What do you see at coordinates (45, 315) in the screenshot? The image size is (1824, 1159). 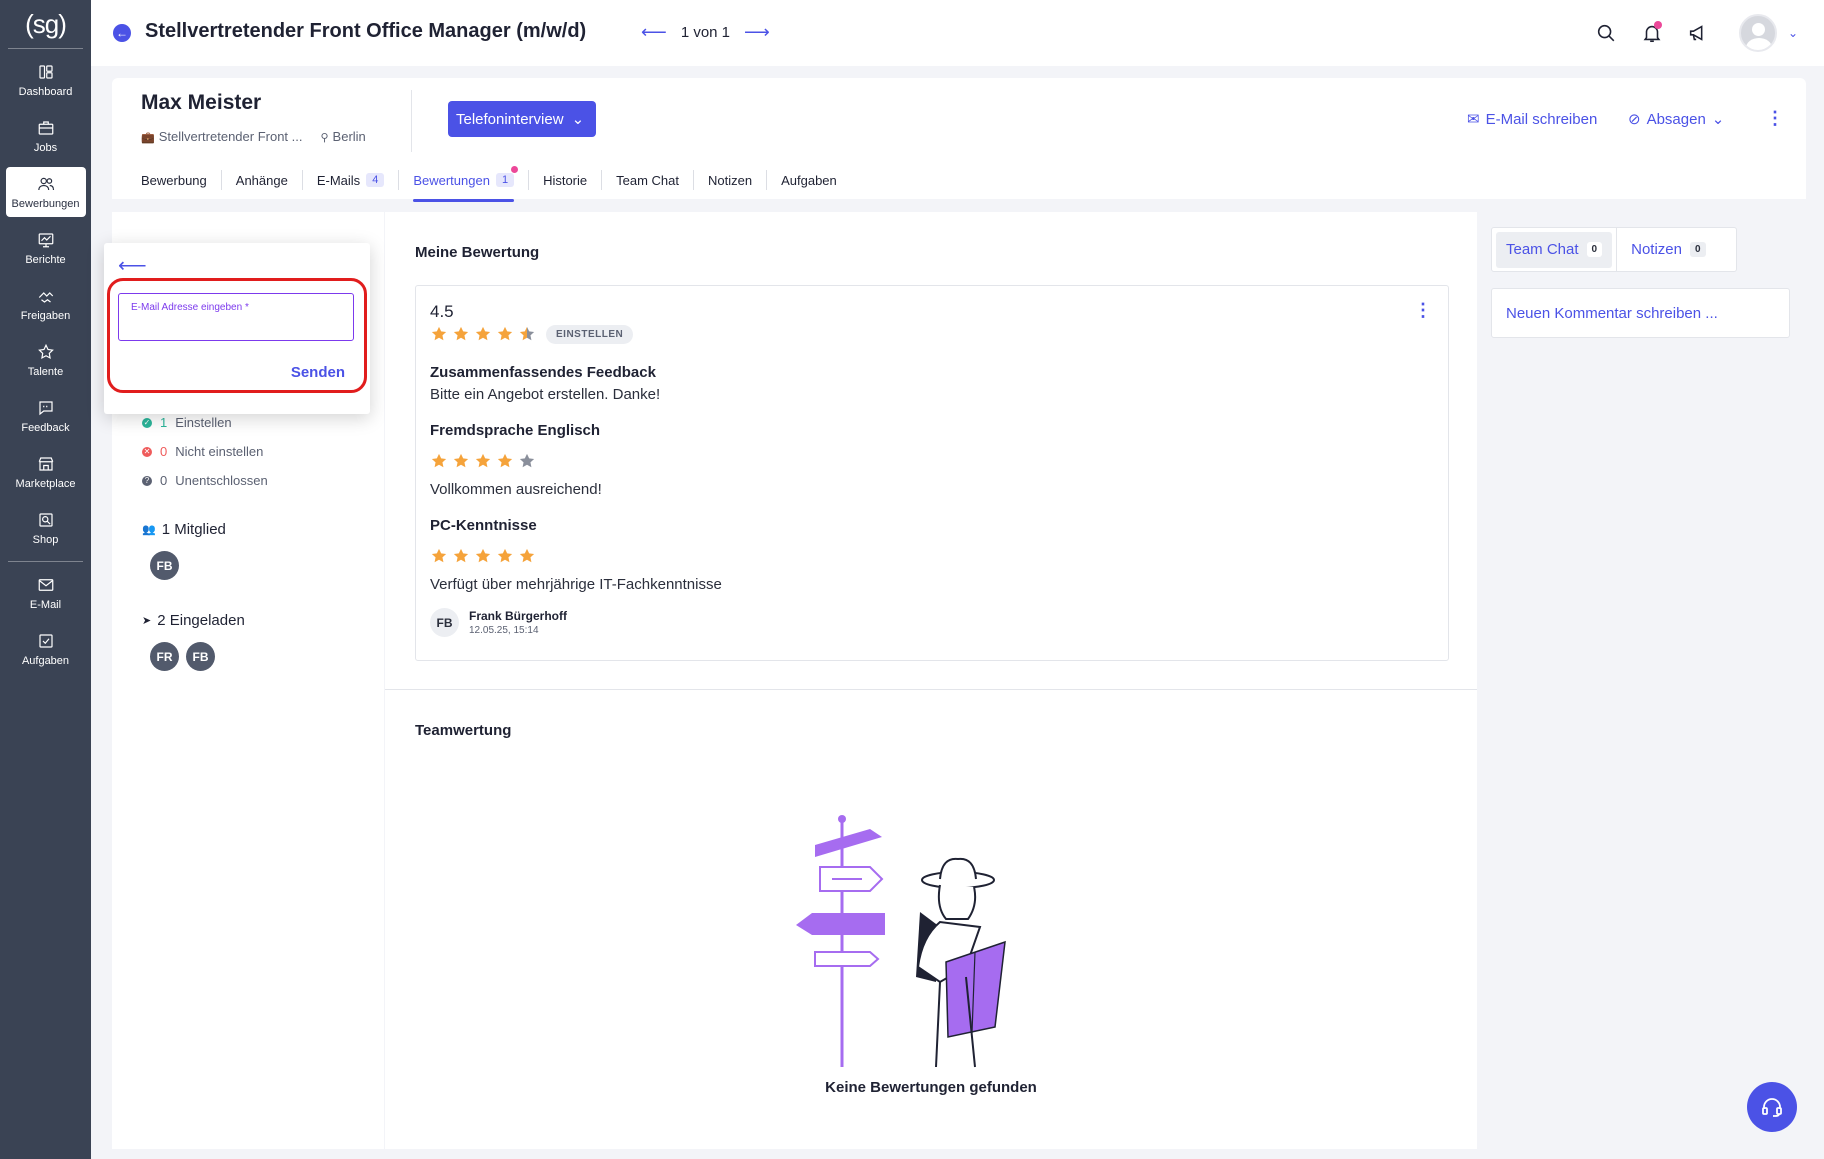 I see `sidebar-item-label: Freigaben` at bounding box center [45, 315].